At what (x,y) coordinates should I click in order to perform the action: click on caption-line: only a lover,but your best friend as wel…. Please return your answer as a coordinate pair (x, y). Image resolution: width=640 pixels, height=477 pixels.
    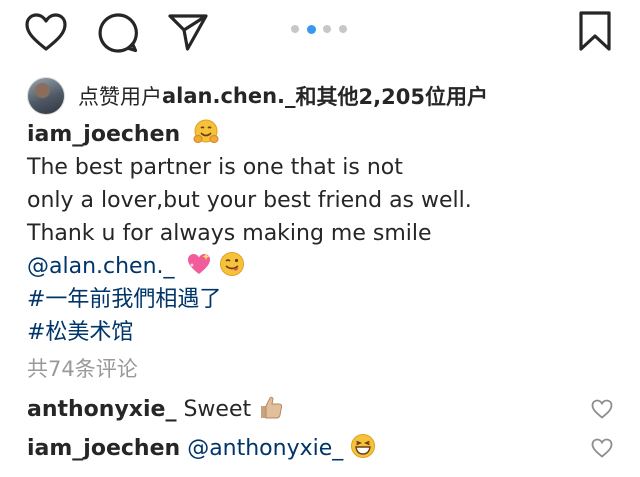
    Looking at the image, I should click on (249, 200).